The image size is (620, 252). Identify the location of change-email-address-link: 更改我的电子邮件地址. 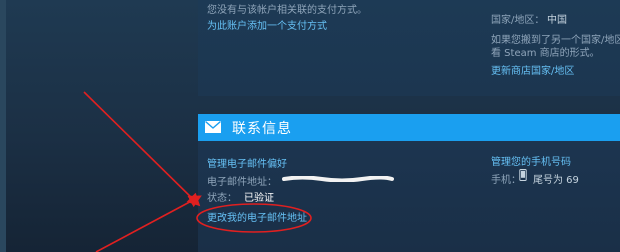
(257, 216).